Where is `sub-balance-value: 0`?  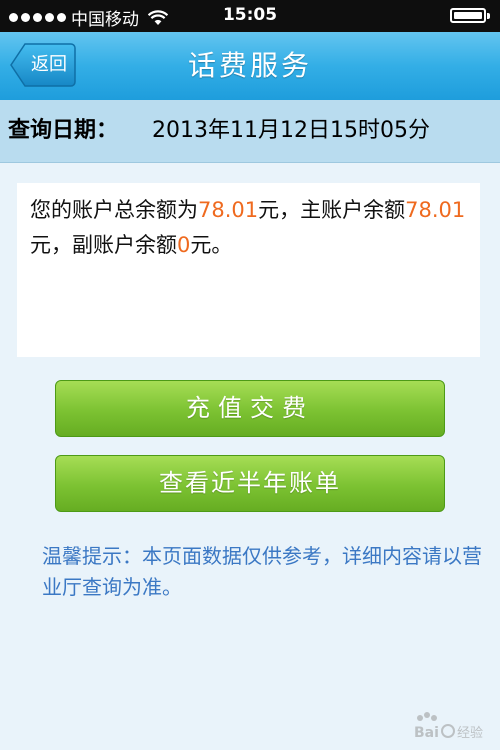 sub-balance-value: 0 is located at coordinates (184, 245).